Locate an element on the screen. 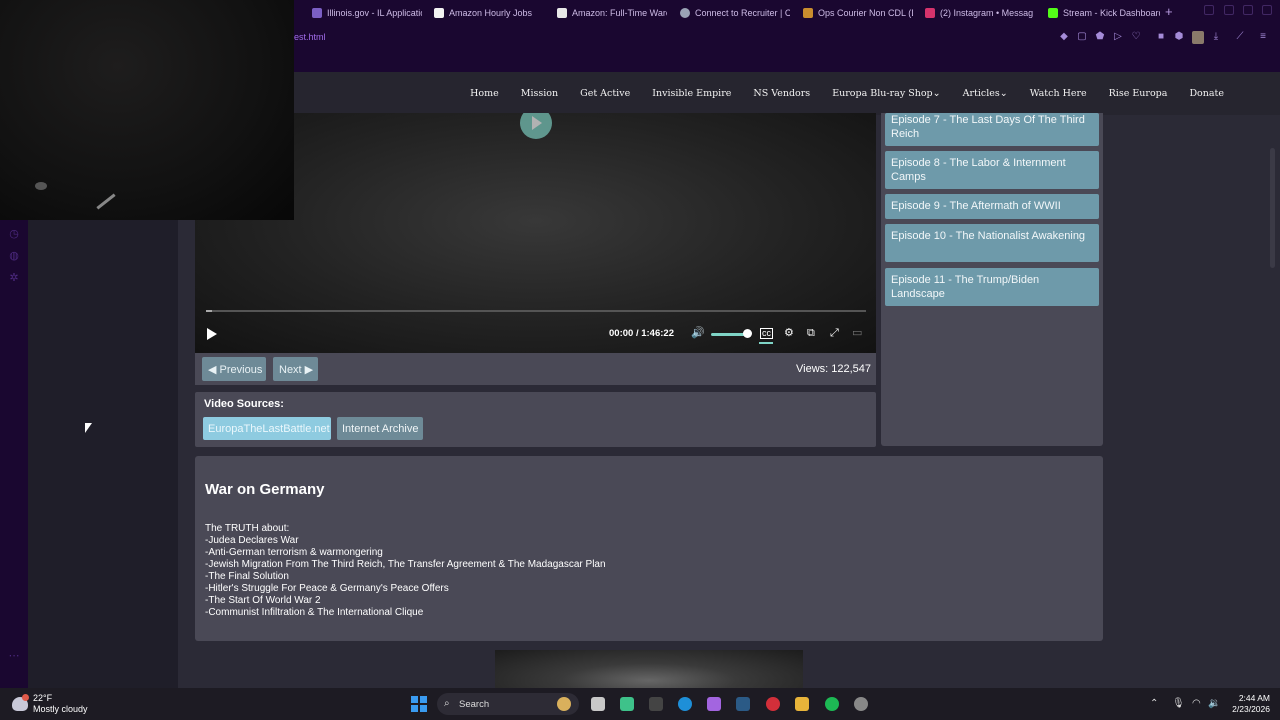 The width and height of the screenshot is (1280, 720). nav-watch-here: Watch Here is located at coordinates (1058, 93).